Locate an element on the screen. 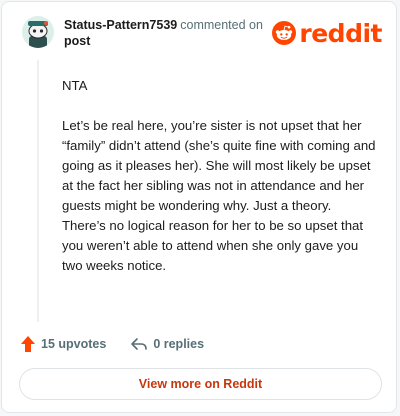 This screenshot has height=416, width=400. user-avatar is located at coordinates (38, 32).